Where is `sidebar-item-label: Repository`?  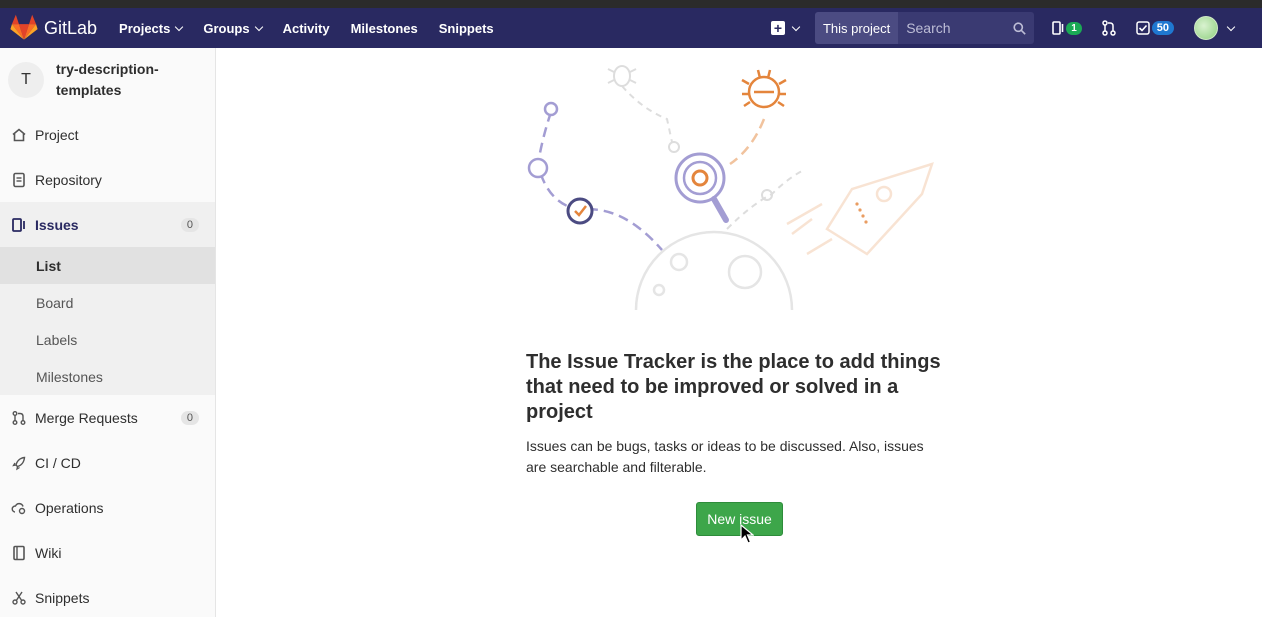 sidebar-item-label: Repository is located at coordinates (68, 179).